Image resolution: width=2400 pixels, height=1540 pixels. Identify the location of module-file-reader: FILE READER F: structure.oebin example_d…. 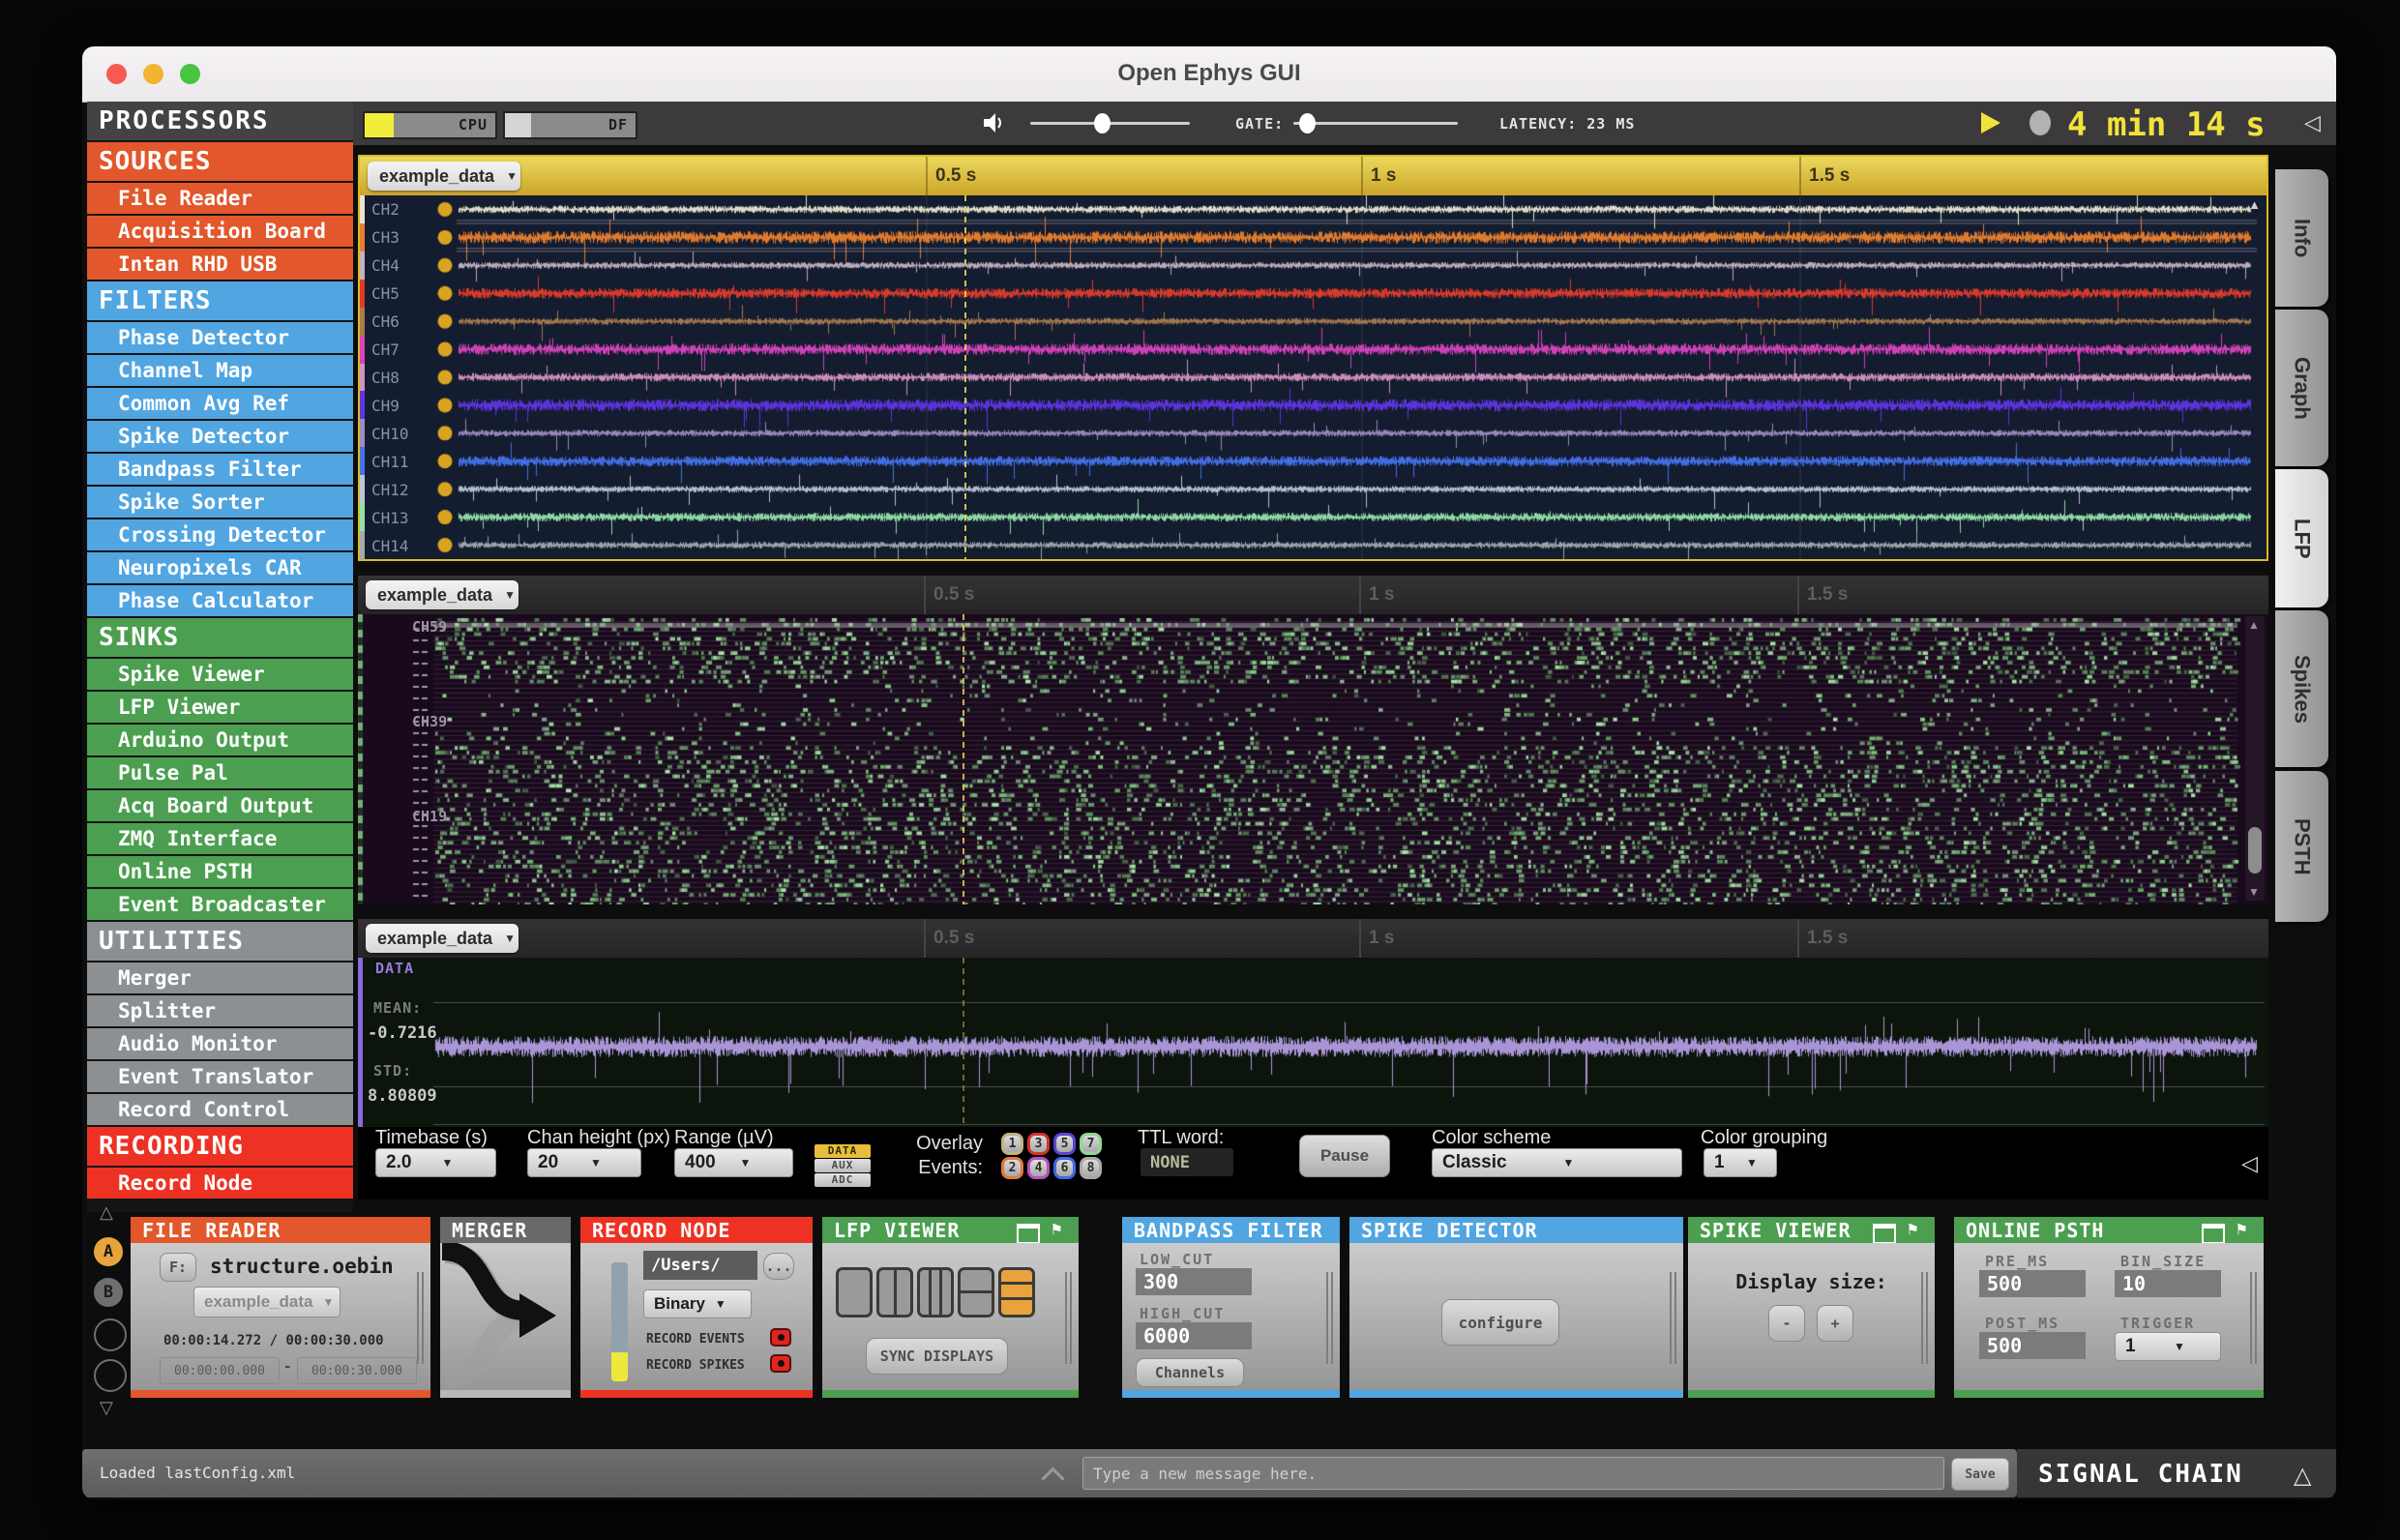
(280, 1307).